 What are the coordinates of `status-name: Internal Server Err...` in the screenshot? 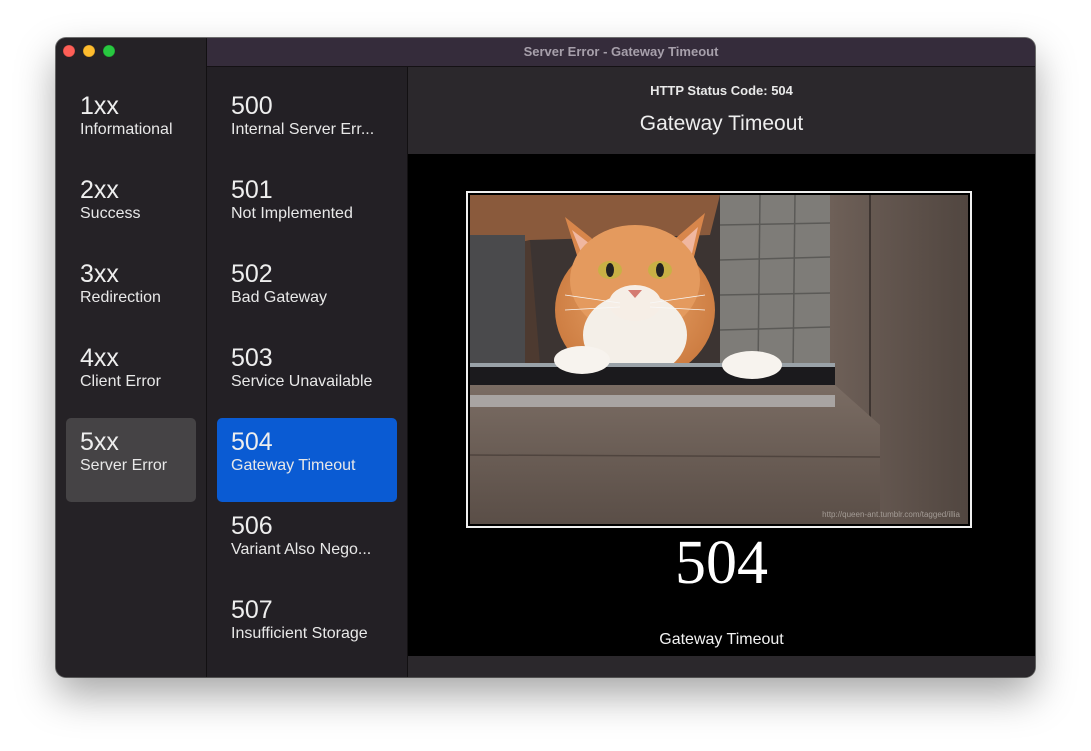 It's located at (303, 129).